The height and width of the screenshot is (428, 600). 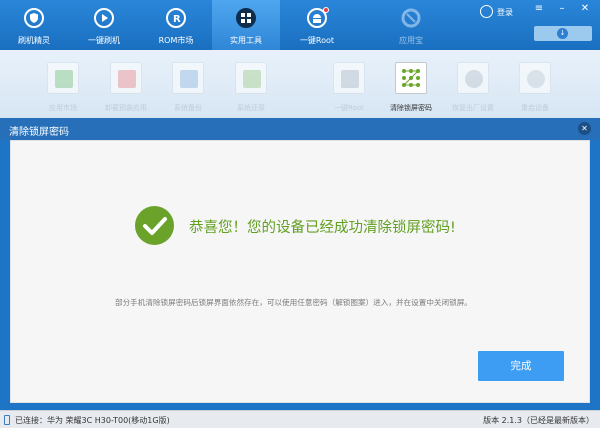 What do you see at coordinates (317, 25) in the screenshot?
I see `nav-item-onekey-root: 一键Root` at bounding box center [317, 25].